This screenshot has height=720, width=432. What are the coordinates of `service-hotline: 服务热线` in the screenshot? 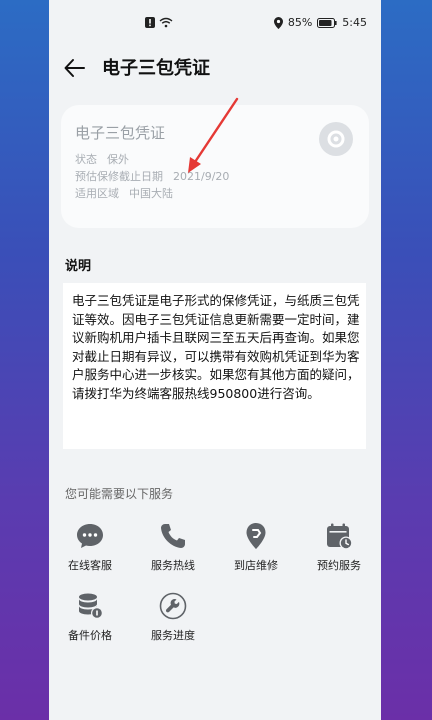 It's located at (173, 553).